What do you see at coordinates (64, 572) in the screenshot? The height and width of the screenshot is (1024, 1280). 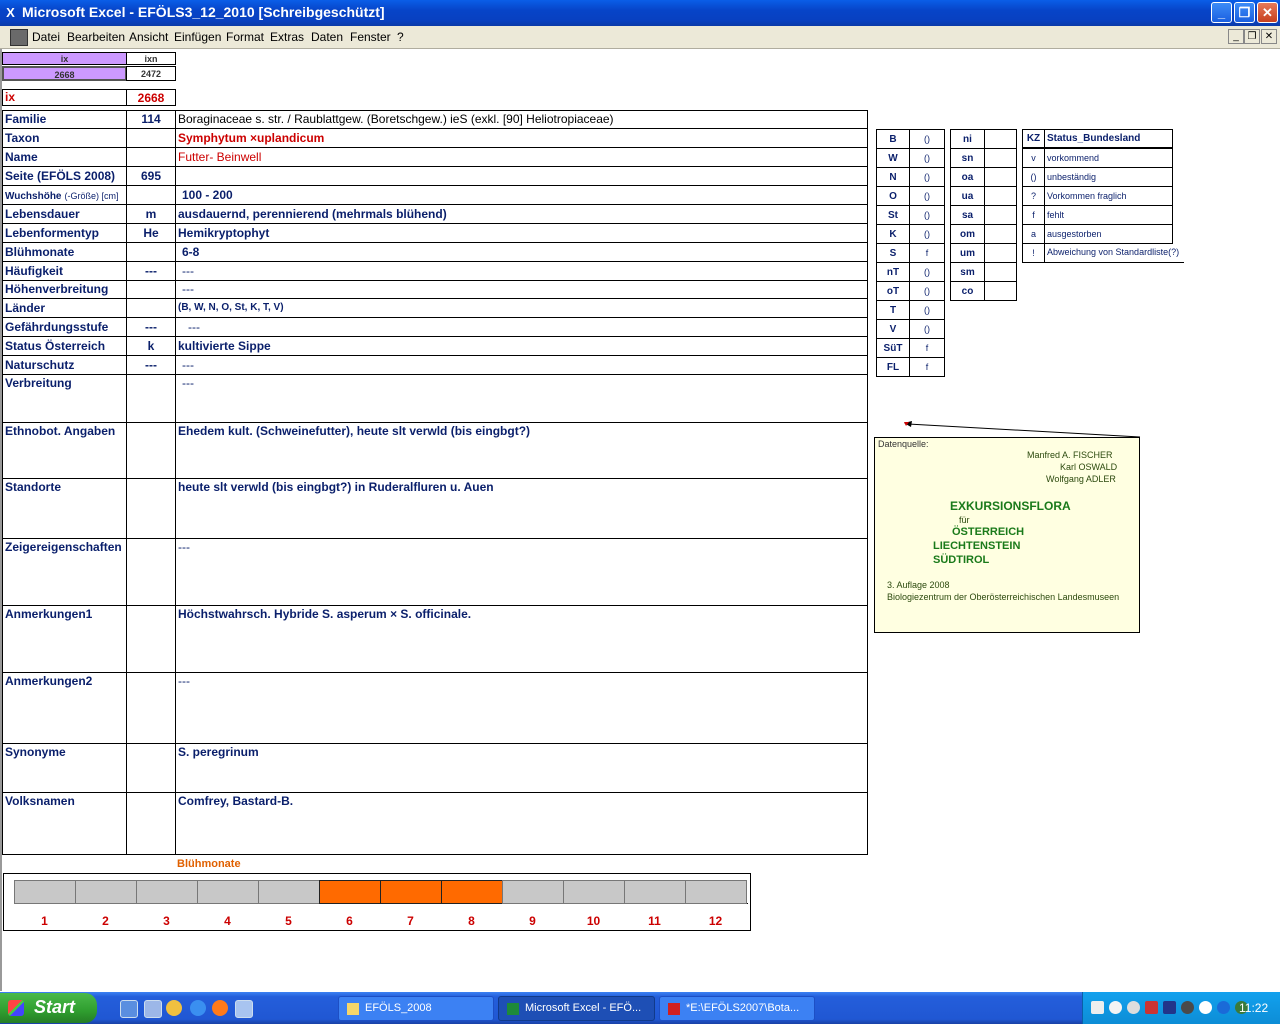 I see `label-zeigereigenschaften: Zeigereigenschaften` at bounding box center [64, 572].